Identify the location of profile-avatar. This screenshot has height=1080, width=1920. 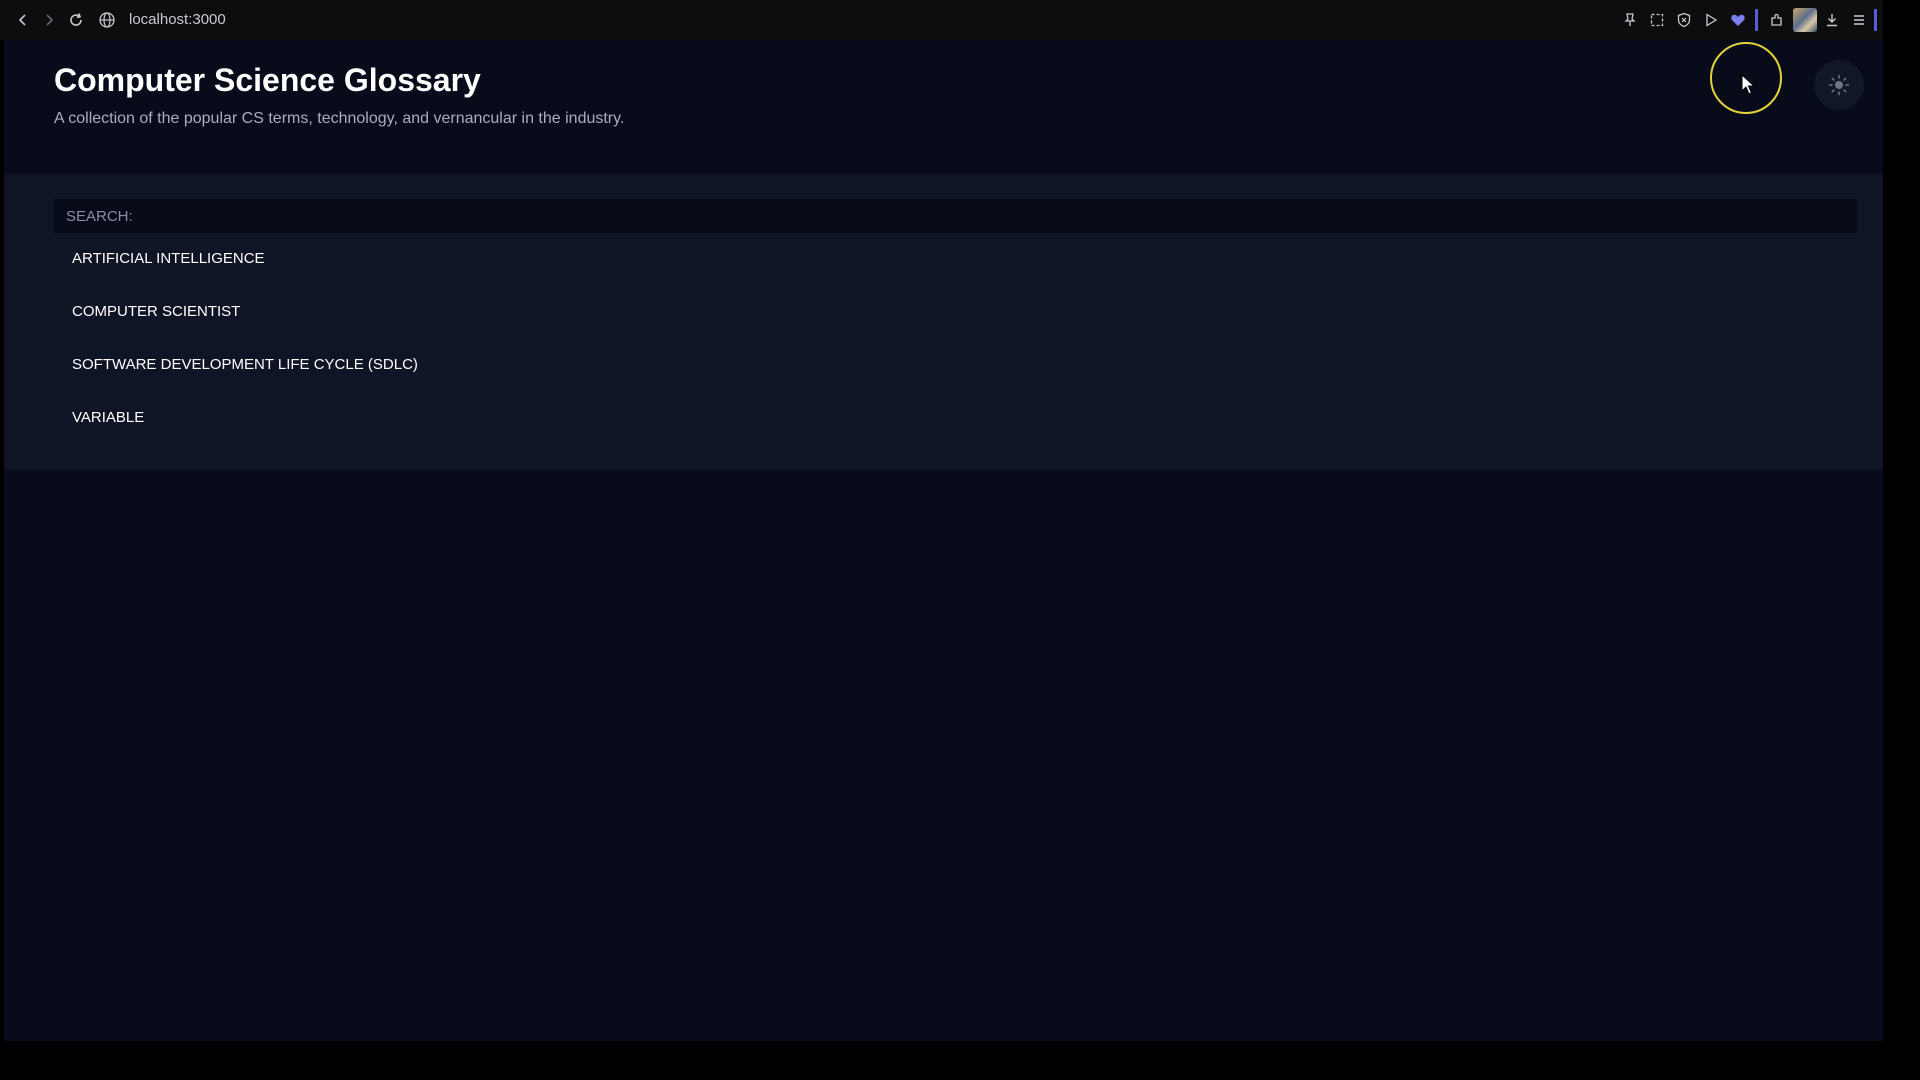
(1805, 20).